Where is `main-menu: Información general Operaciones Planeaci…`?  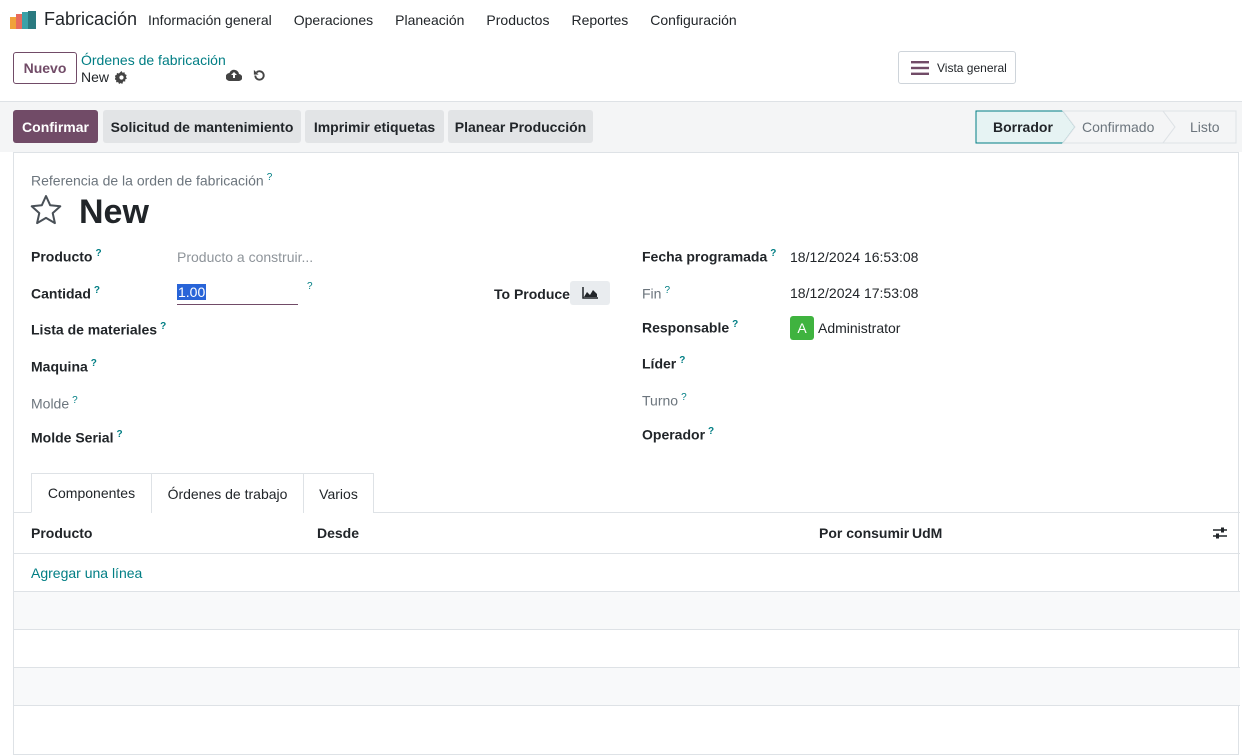
main-menu: Información general Operaciones Planeaci… is located at coordinates (453, 20).